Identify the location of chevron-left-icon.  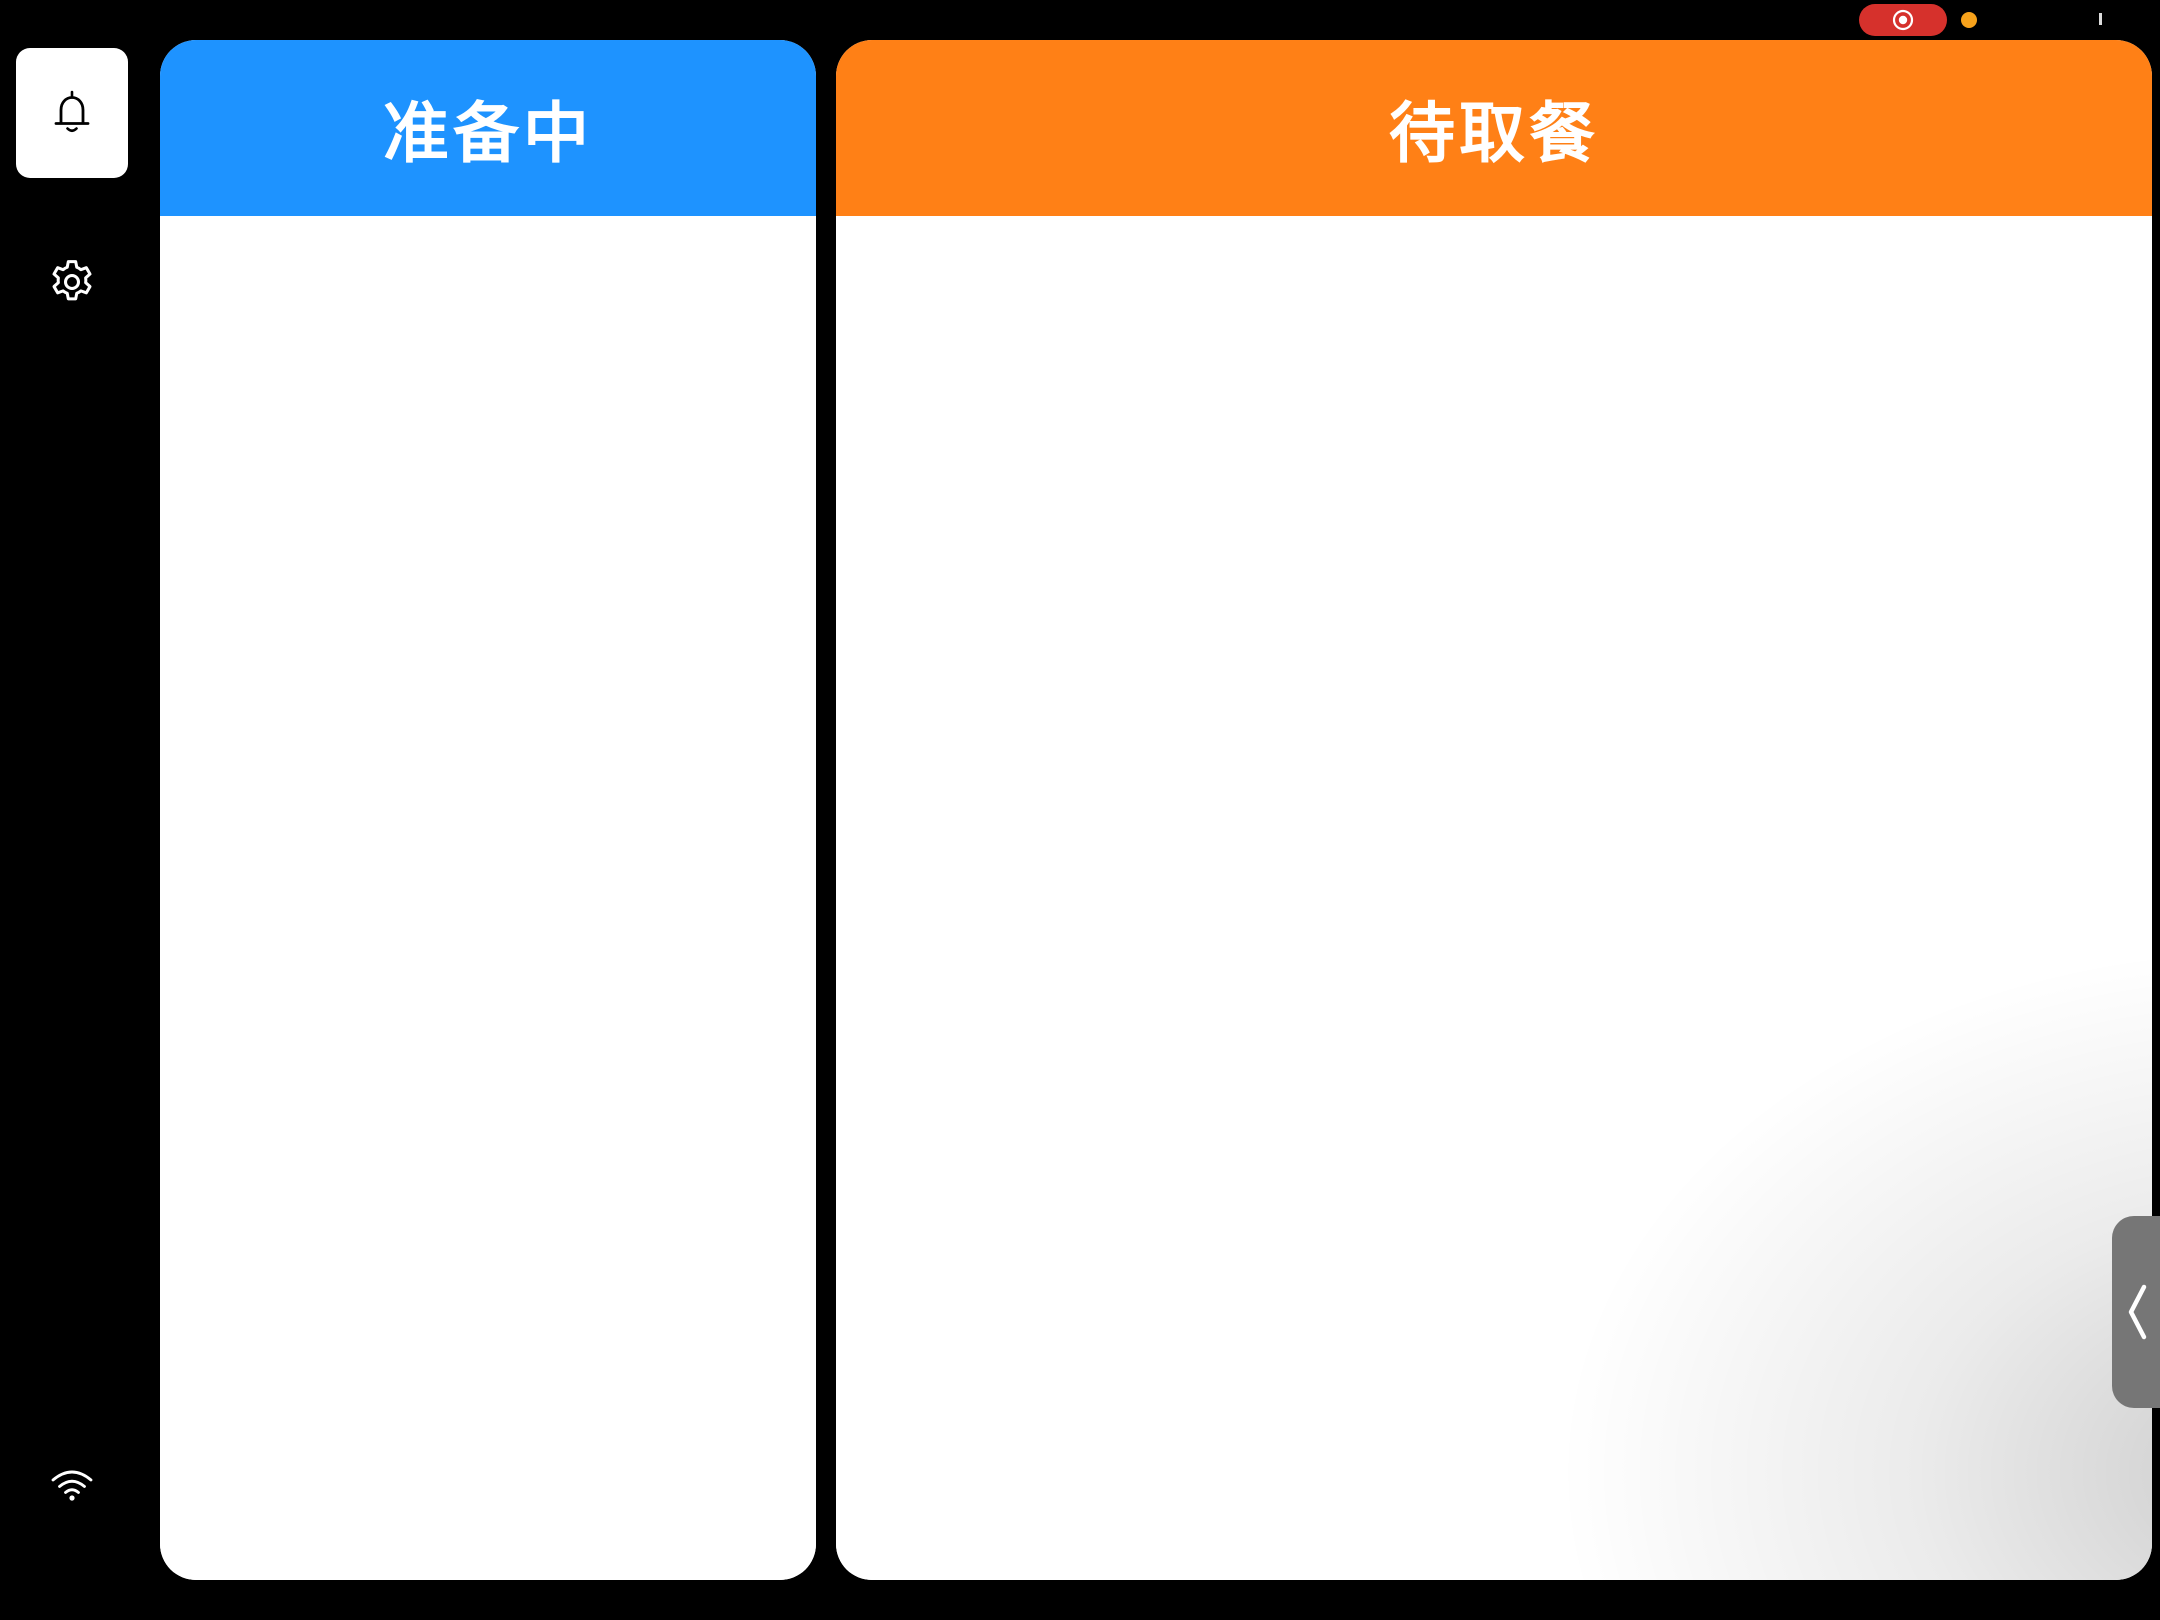
(2137, 1312).